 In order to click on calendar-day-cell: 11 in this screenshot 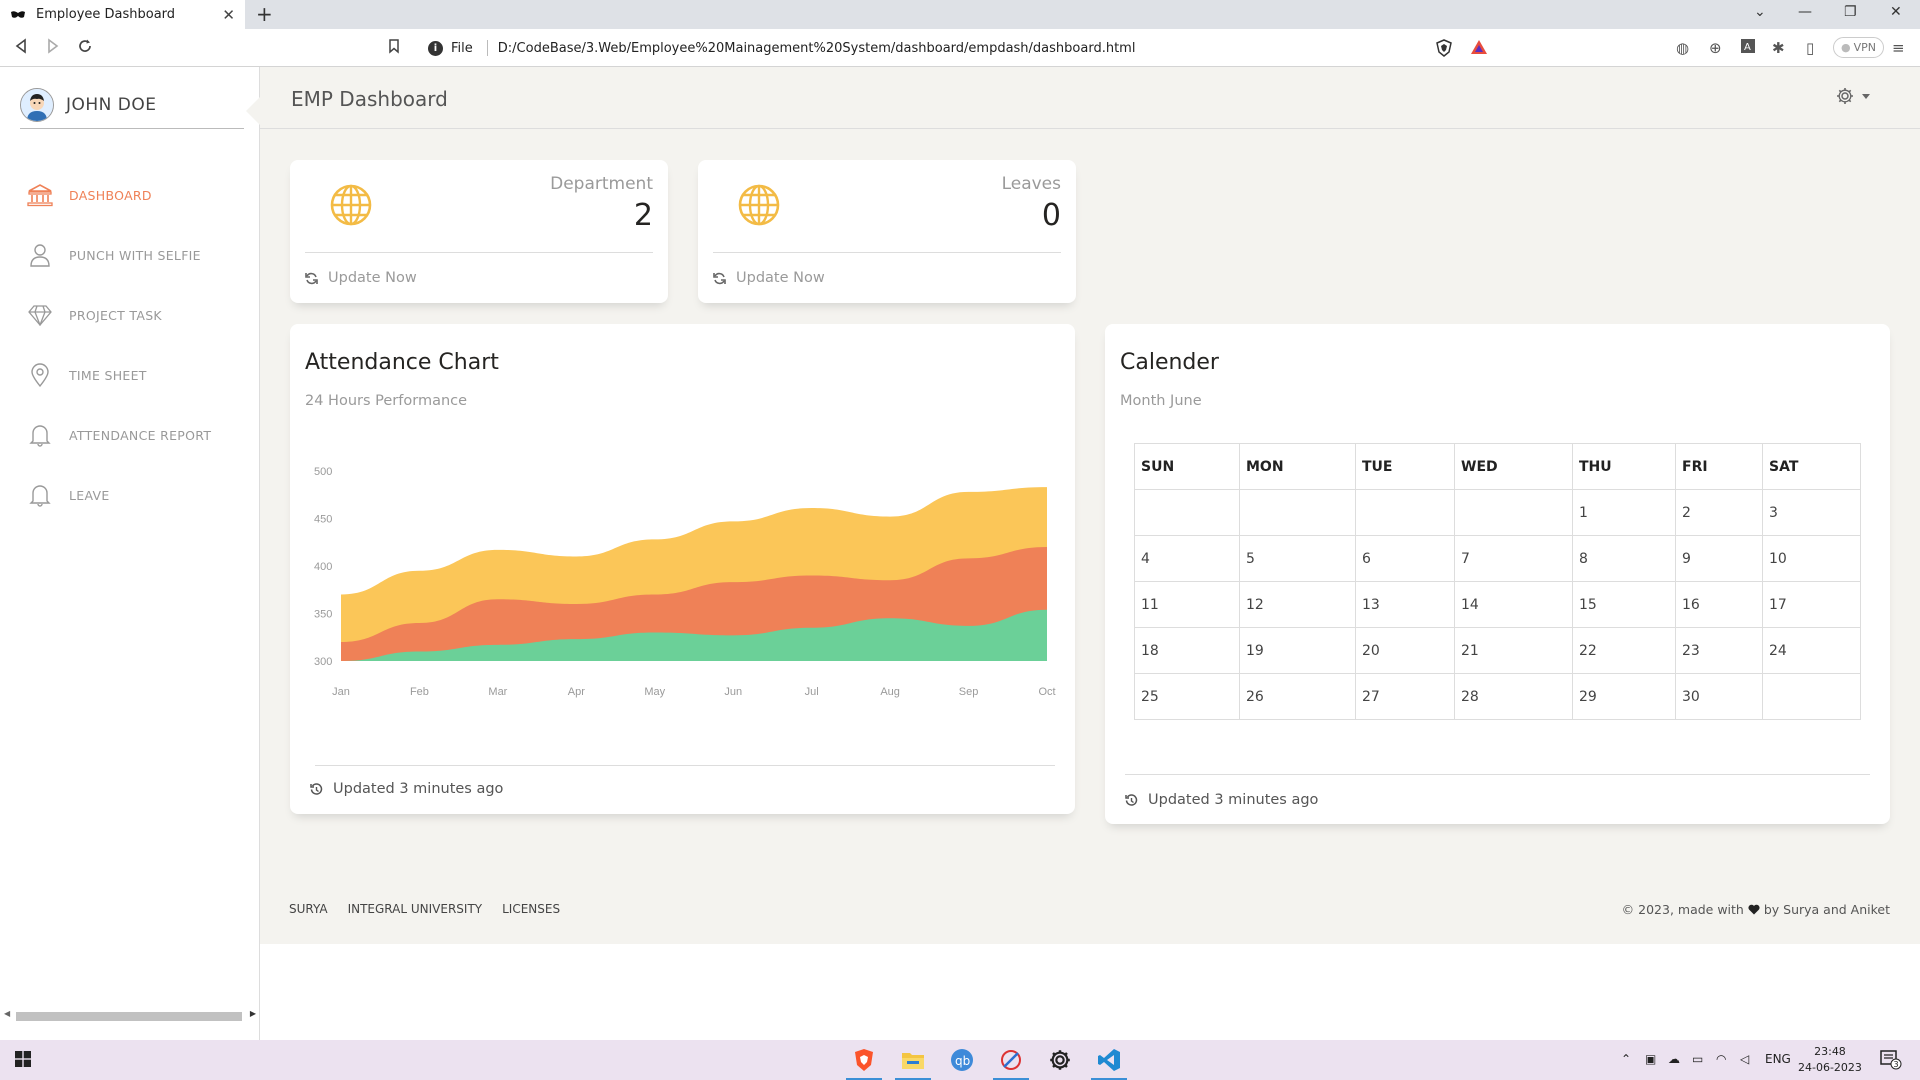, I will do `click(1187, 604)`.